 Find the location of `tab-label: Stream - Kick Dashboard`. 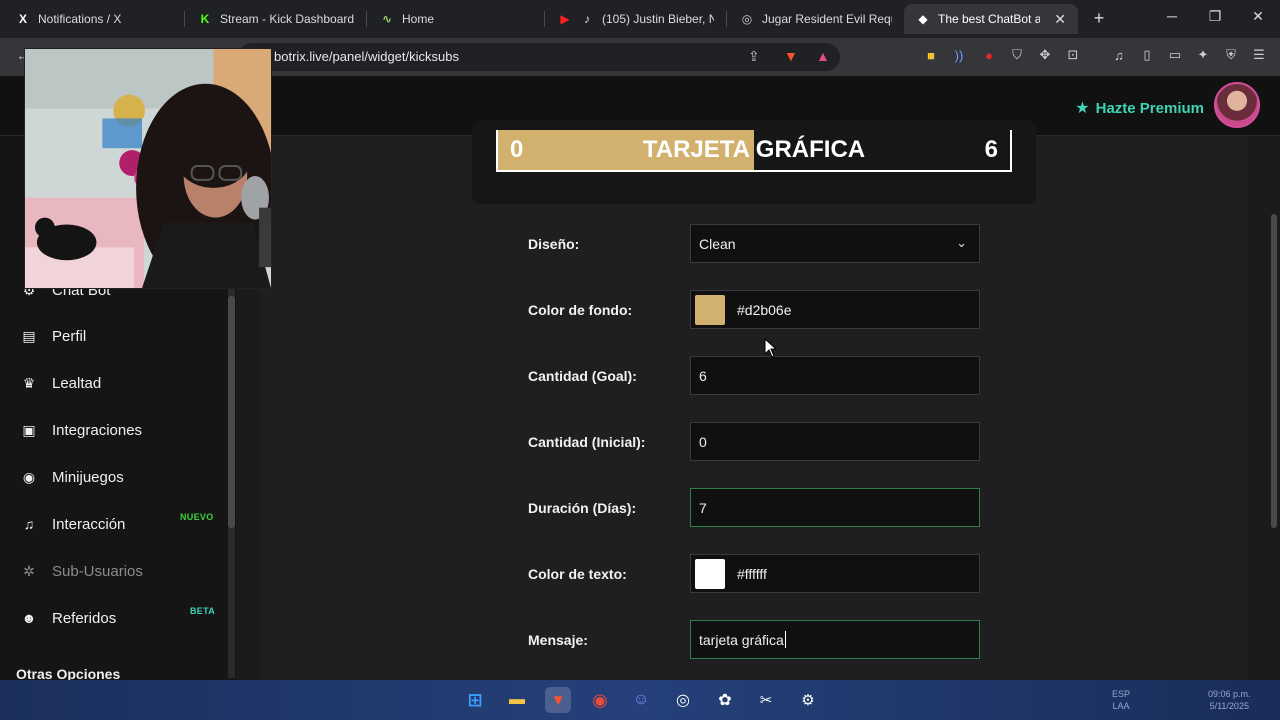

tab-label: Stream - Kick Dashboard is located at coordinates (287, 19).